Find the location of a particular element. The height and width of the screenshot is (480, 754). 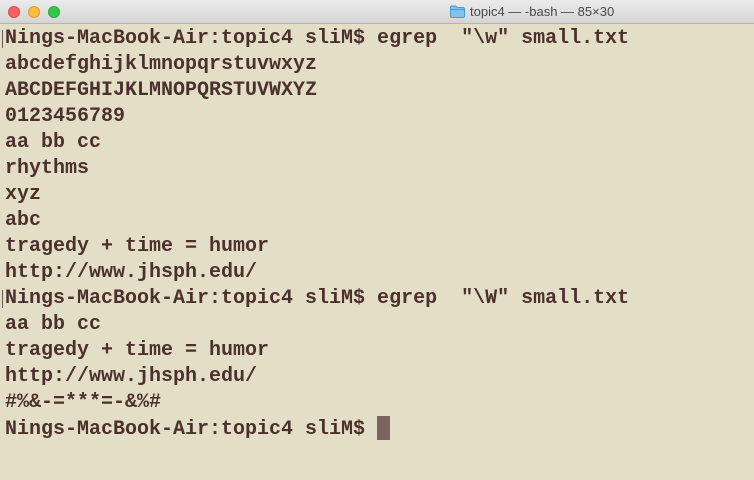

terminal-line: 0123456789 is located at coordinates (65, 116).